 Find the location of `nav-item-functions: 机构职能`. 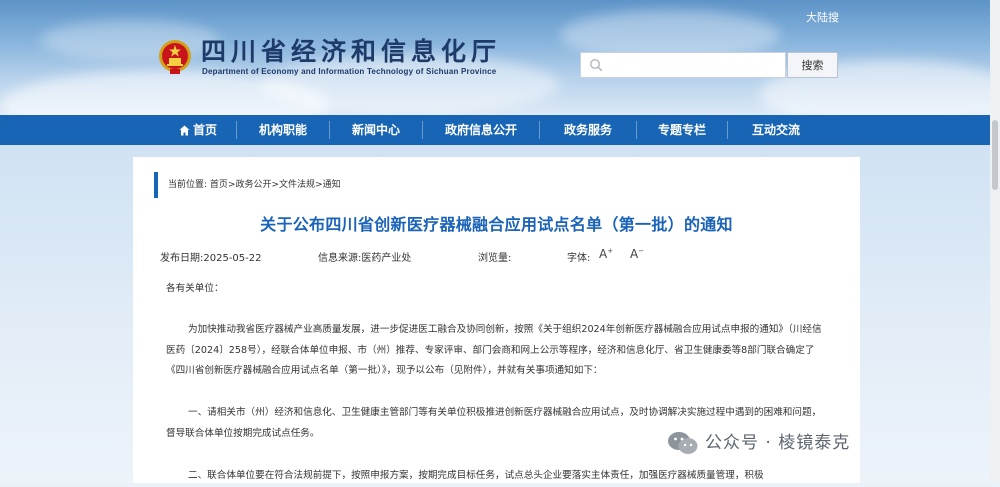

nav-item-functions: 机构职能 is located at coordinates (283, 130).